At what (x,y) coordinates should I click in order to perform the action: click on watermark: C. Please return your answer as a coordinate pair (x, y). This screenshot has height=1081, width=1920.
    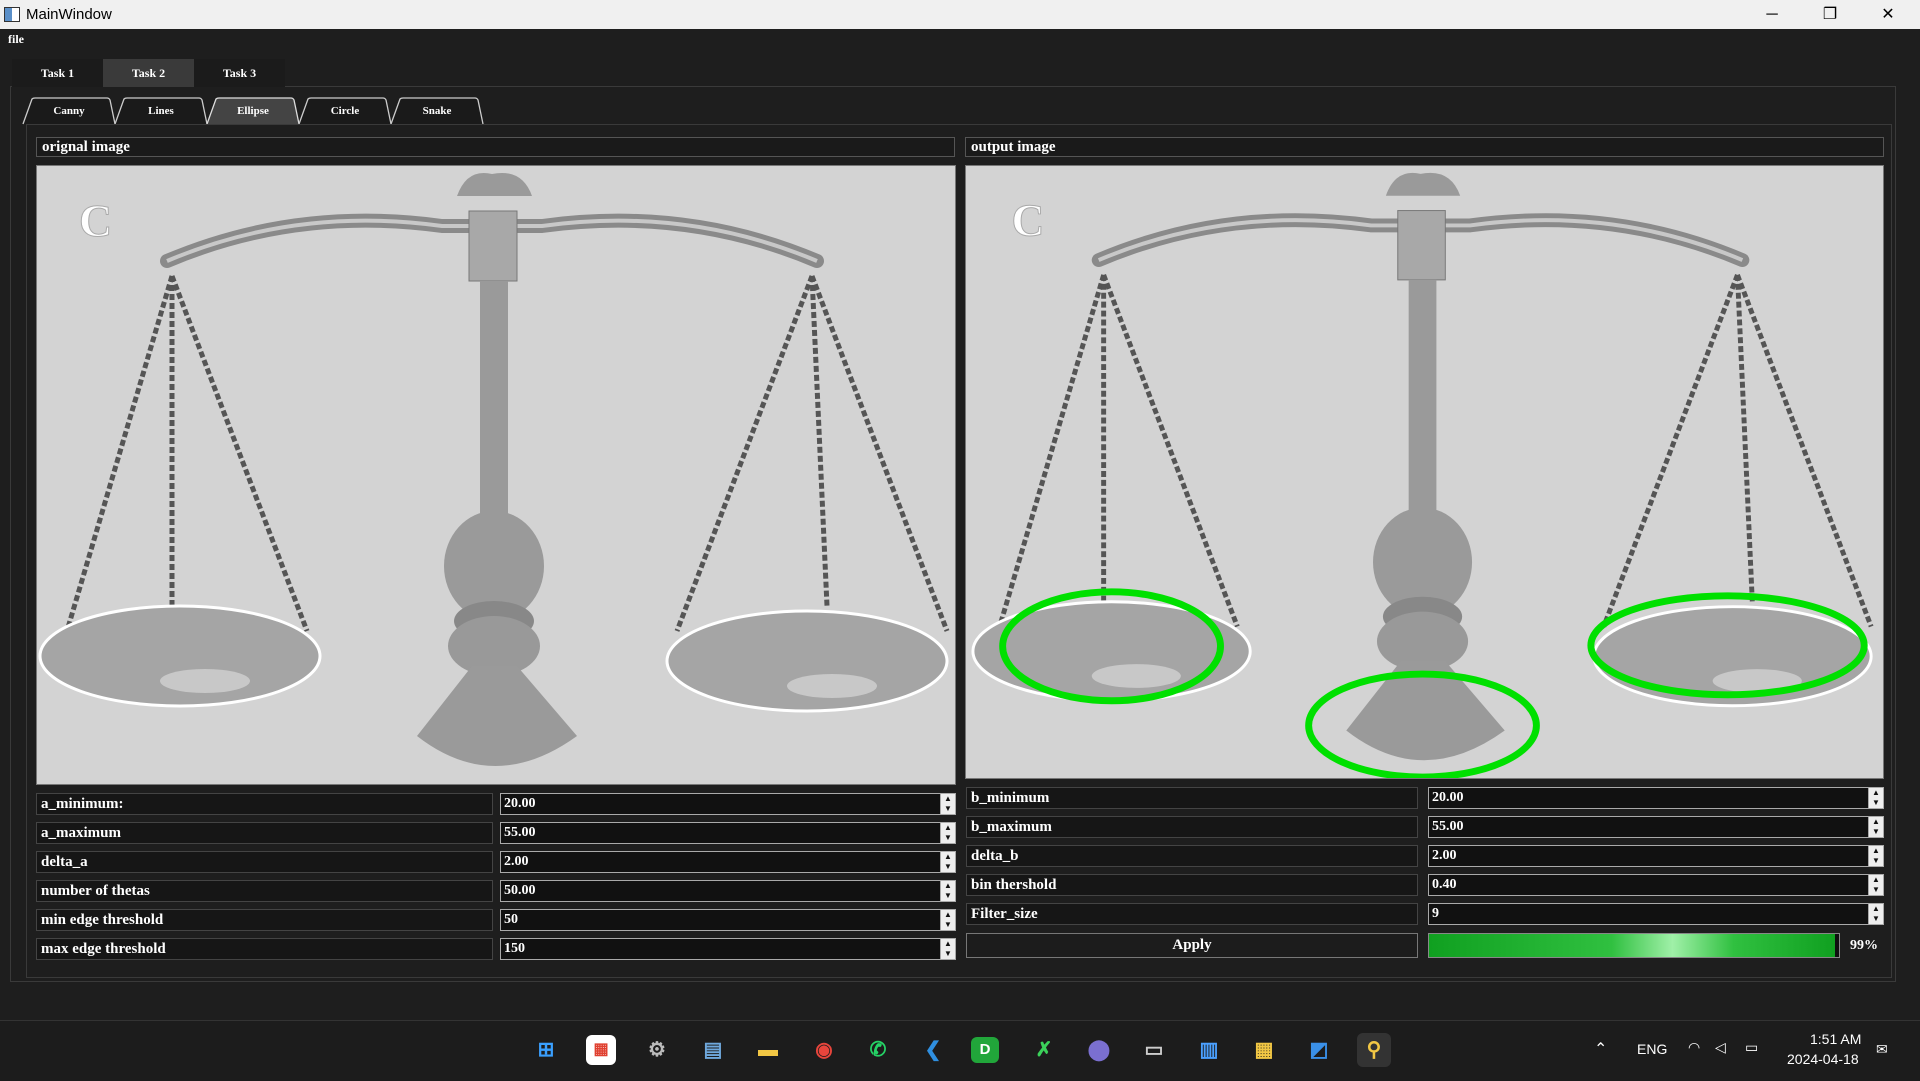
    Looking at the image, I should click on (95, 220).